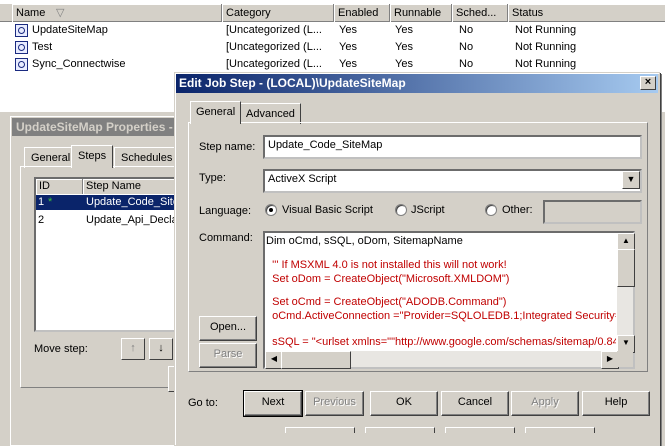 Image resolution: width=665 pixels, height=446 pixels. Describe the element at coordinates (428, 210) in the screenshot. I see `jscript-label: JScript` at that location.